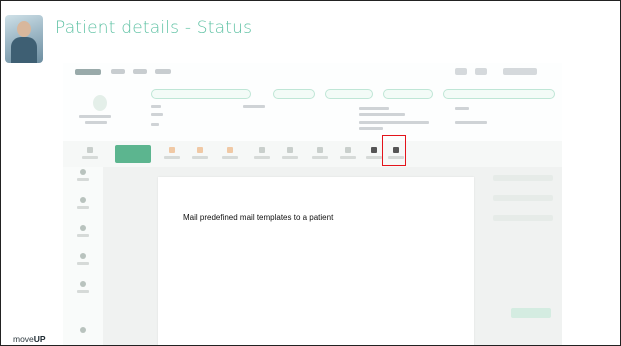 The height and width of the screenshot is (346, 621). I want to click on presenter-avatar-icon, so click(24, 39).